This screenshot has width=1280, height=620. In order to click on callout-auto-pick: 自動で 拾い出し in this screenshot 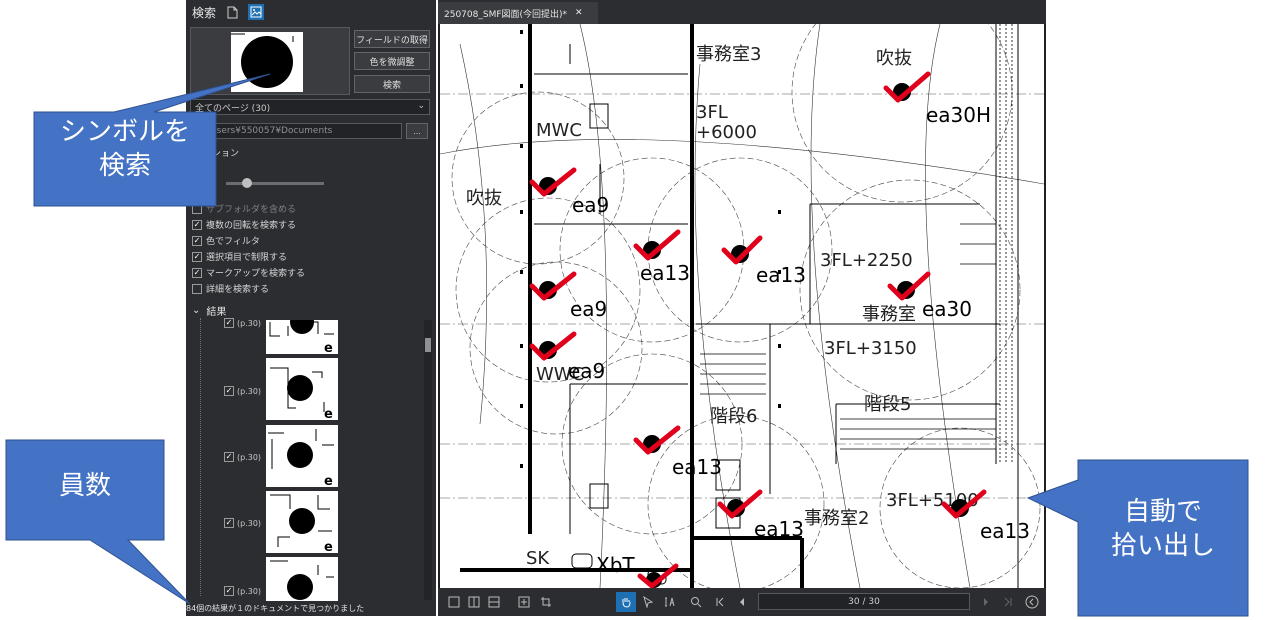, I will do `click(1163, 530)`.